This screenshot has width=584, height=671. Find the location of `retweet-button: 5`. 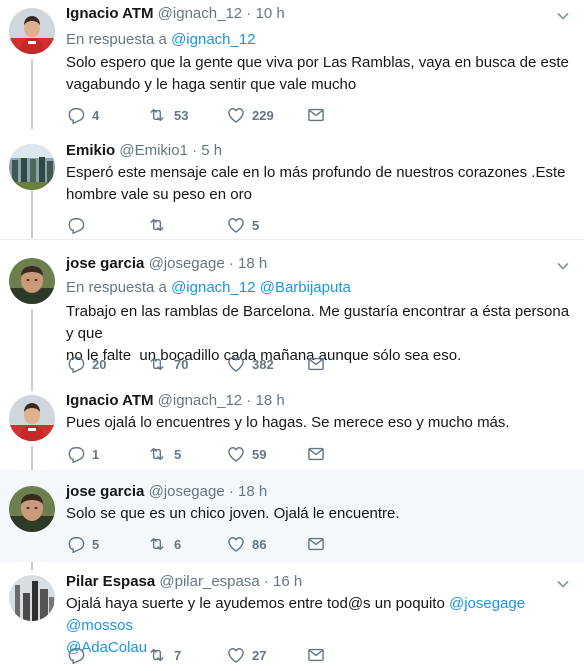

retweet-button: 5 is located at coordinates (163, 454).